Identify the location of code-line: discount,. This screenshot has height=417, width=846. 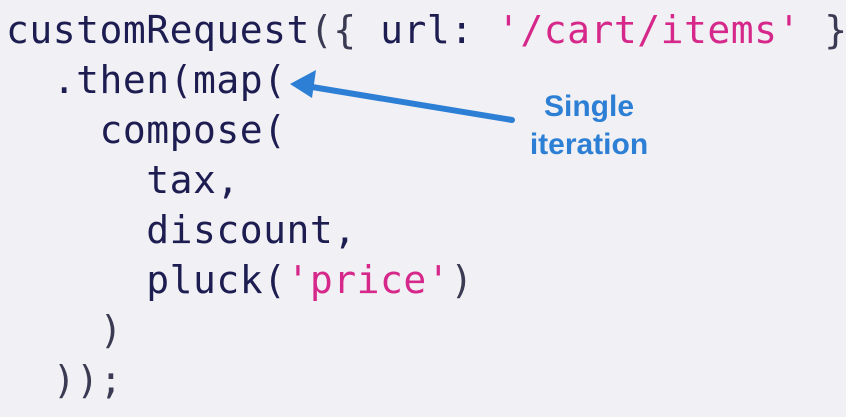
(181, 230).